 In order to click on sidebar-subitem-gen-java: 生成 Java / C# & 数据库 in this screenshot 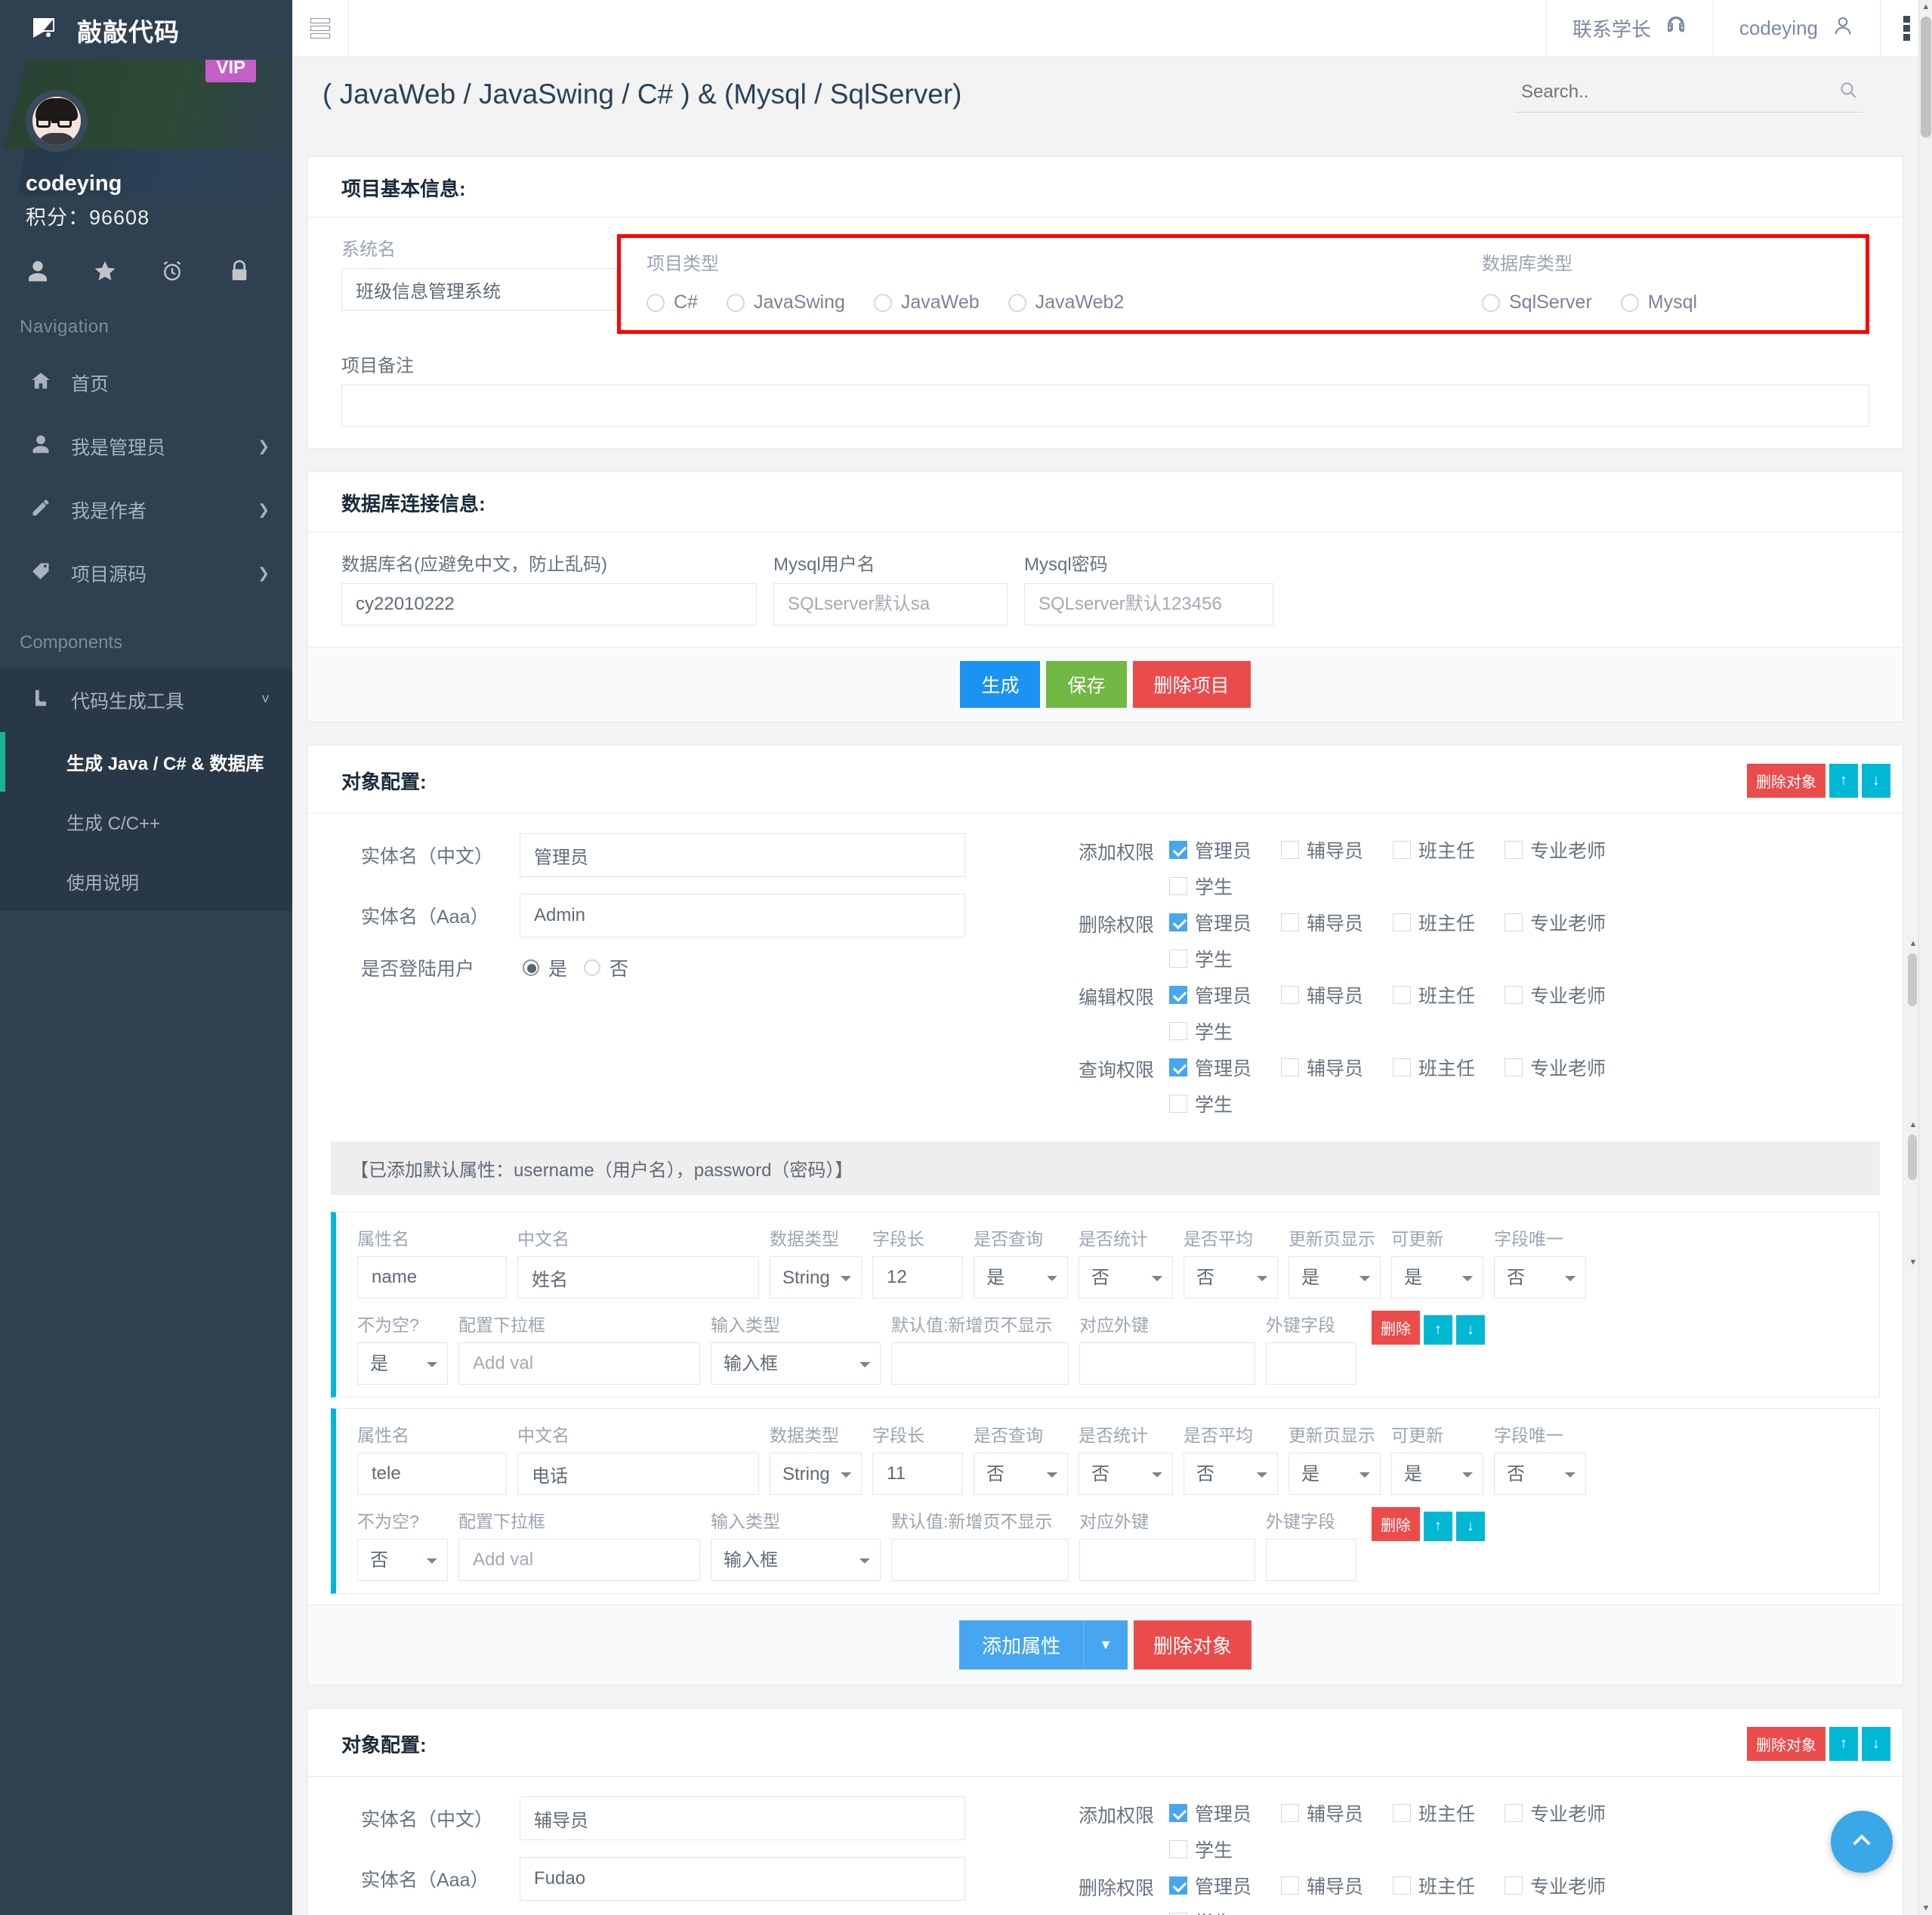, I will do `click(146, 762)`.